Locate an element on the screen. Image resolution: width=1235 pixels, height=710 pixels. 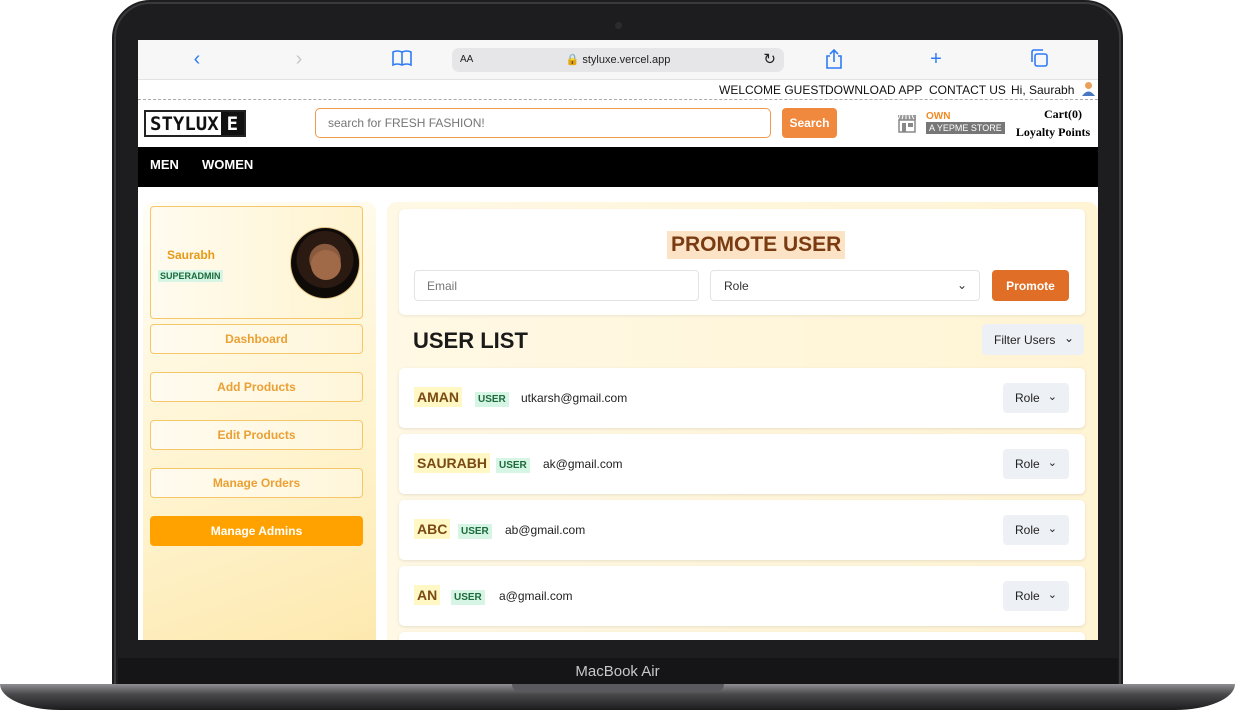
user-name: AN is located at coordinates (427, 595).